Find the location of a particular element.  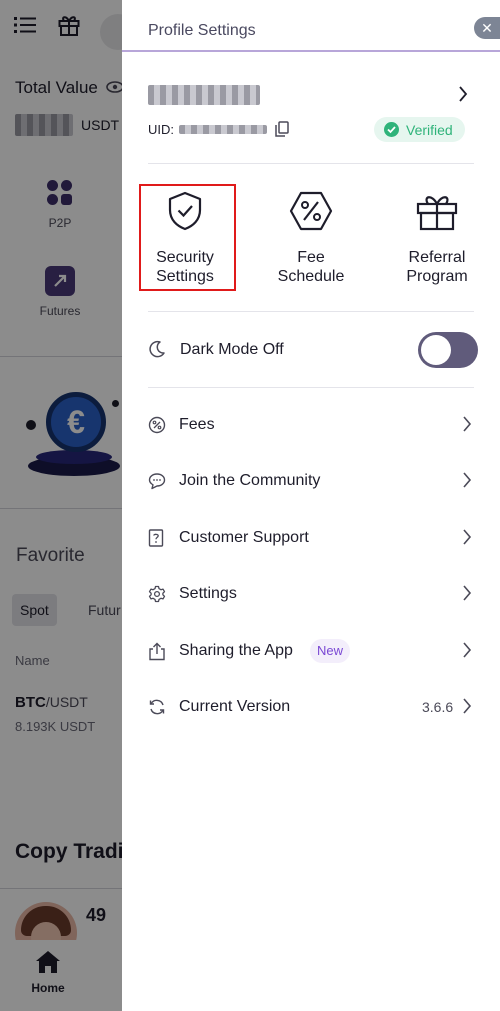

close-icon: ✕ is located at coordinates (487, 28).